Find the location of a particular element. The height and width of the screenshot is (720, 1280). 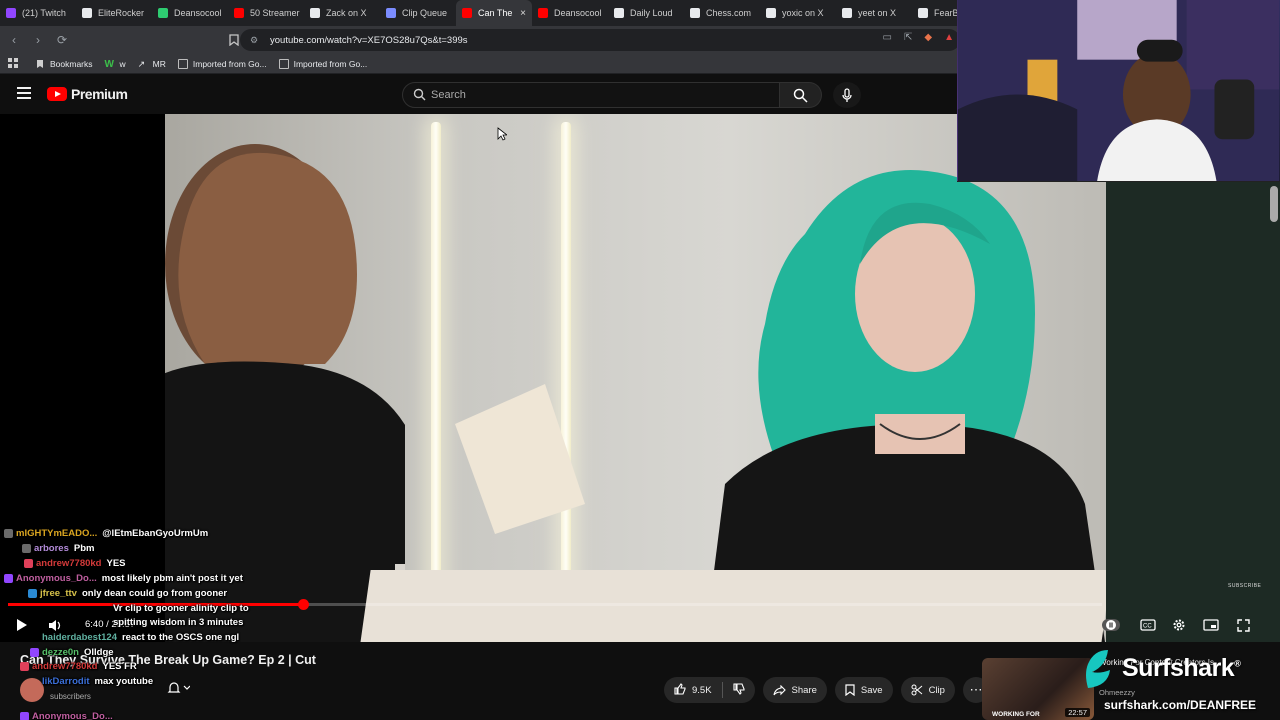

progress-bar is located at coordinates (555, 604).